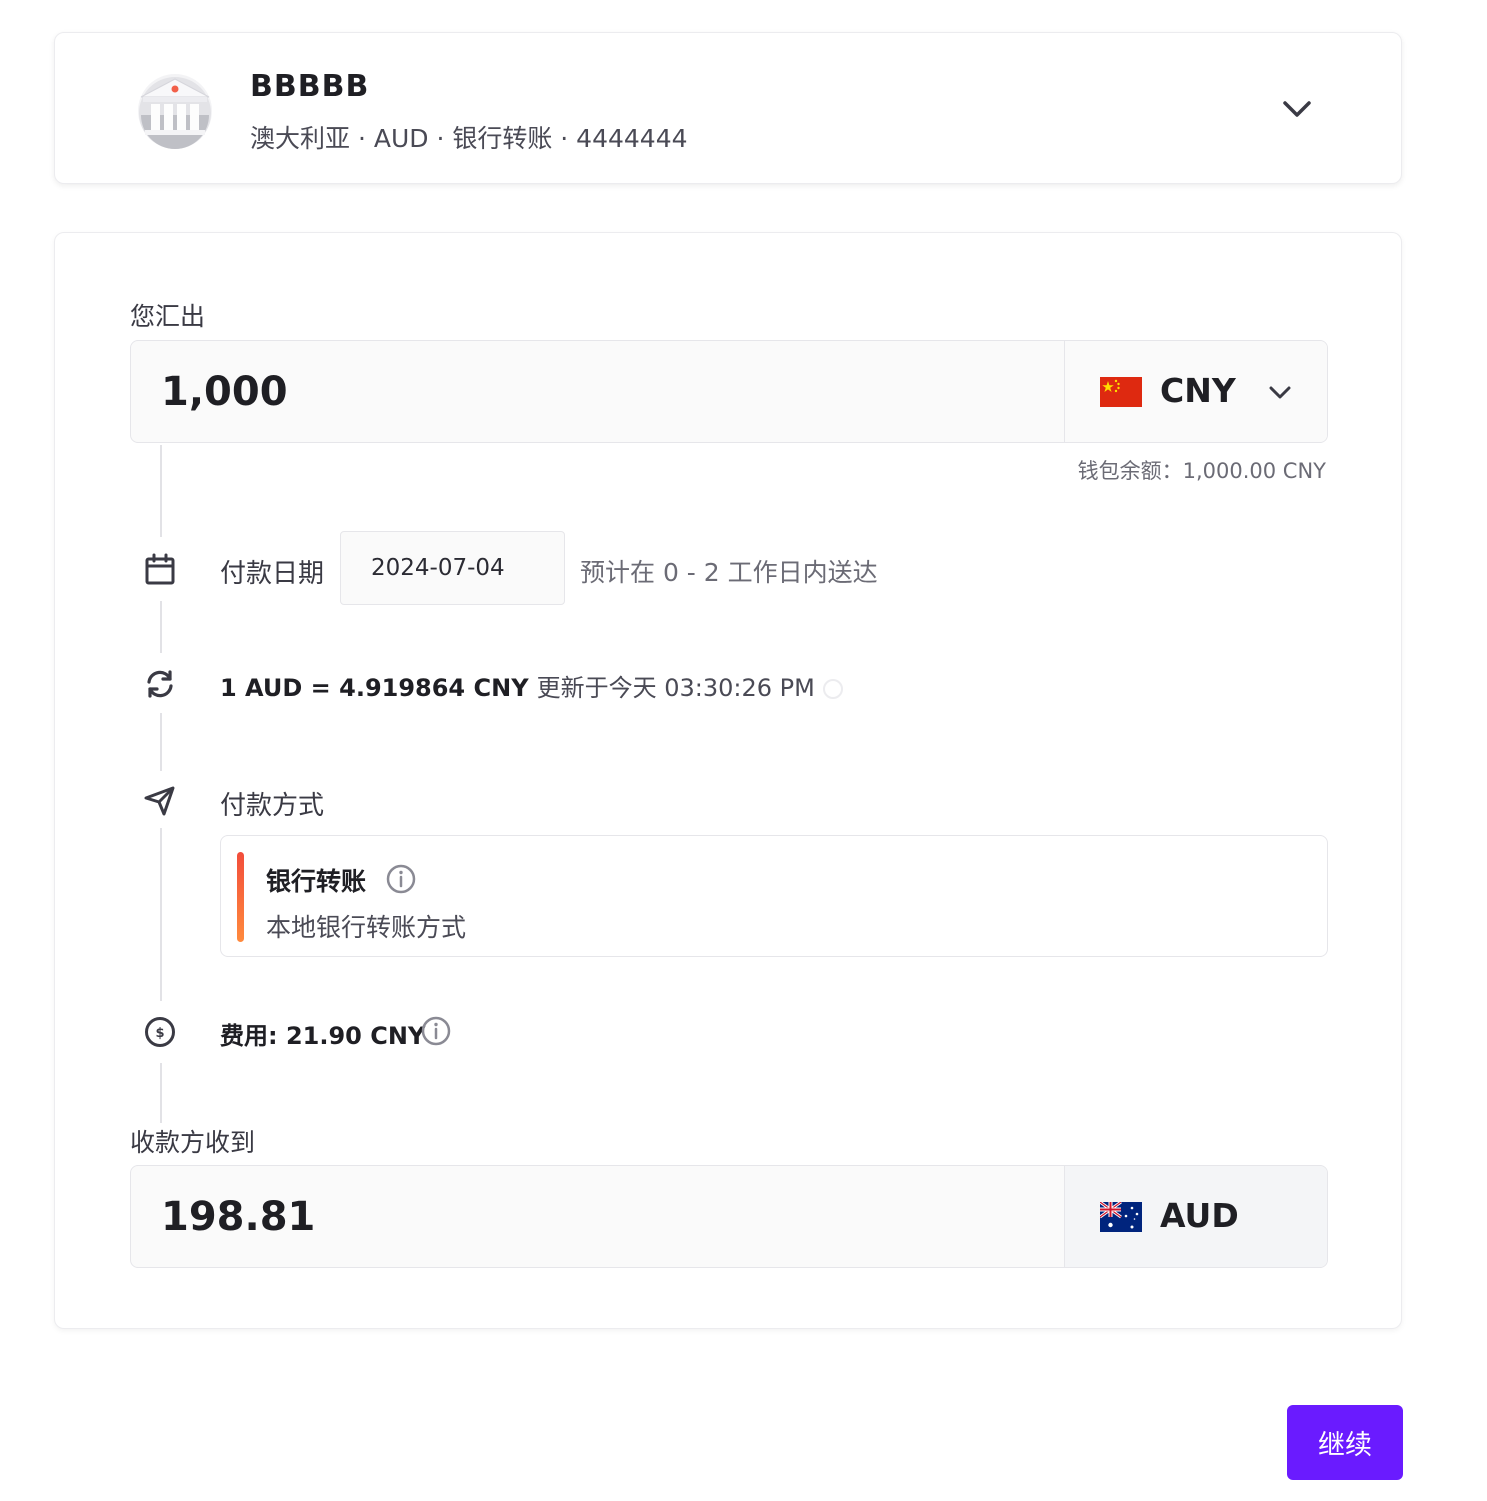 This screenshot has width=1487, height=1501. I want to click on bank-icon, so click(175, 111).